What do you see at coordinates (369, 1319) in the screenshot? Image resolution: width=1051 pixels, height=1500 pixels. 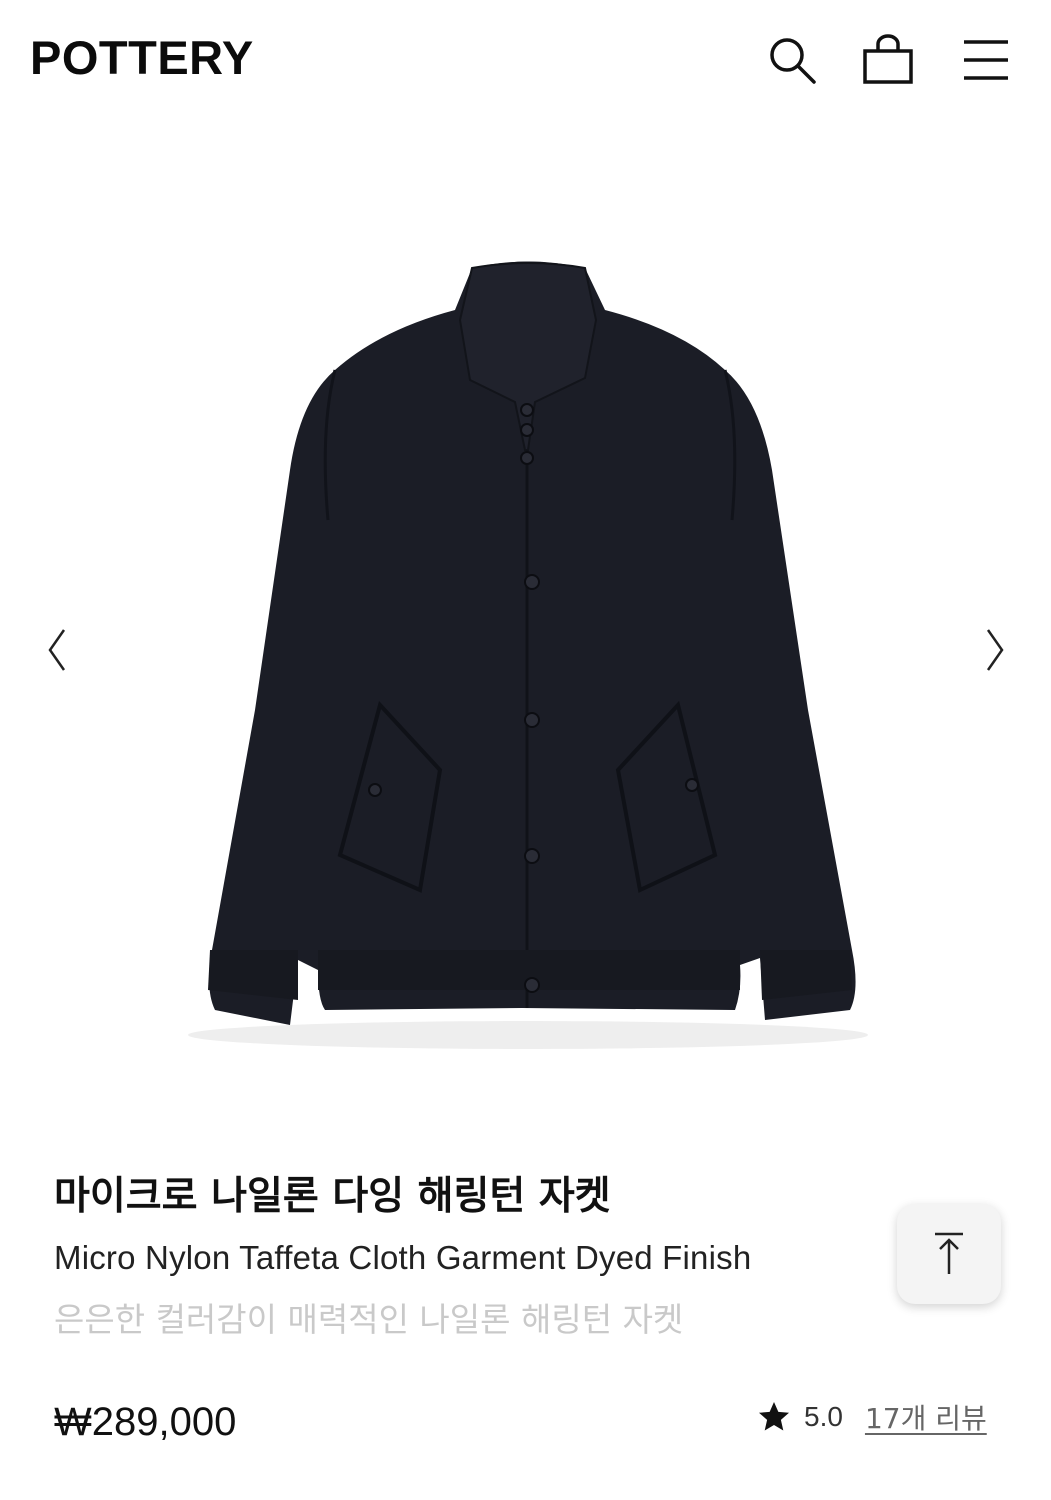 I see `product-description: 은은한 컬러감이 매력적인 나일론 해링턴 자켓` at bounding box center [369, 1319].